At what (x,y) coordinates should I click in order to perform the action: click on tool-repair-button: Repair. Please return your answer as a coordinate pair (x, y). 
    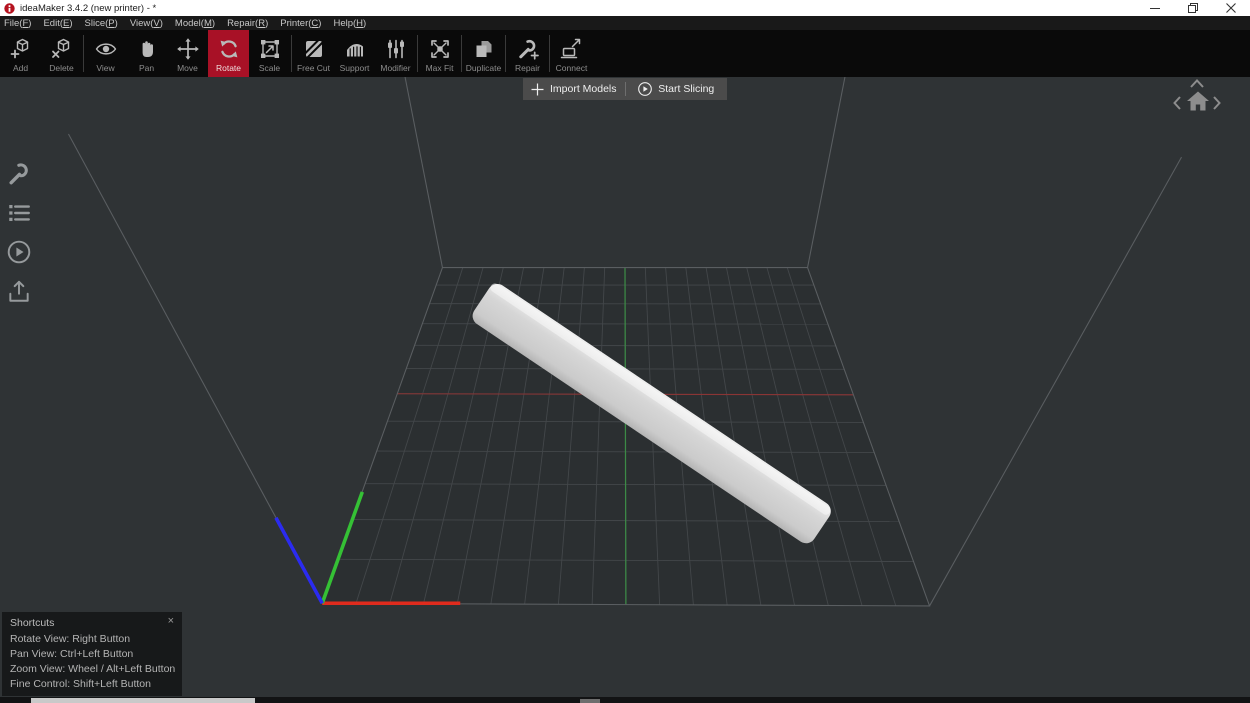
    Looking at the image, I should click on (527, 53).